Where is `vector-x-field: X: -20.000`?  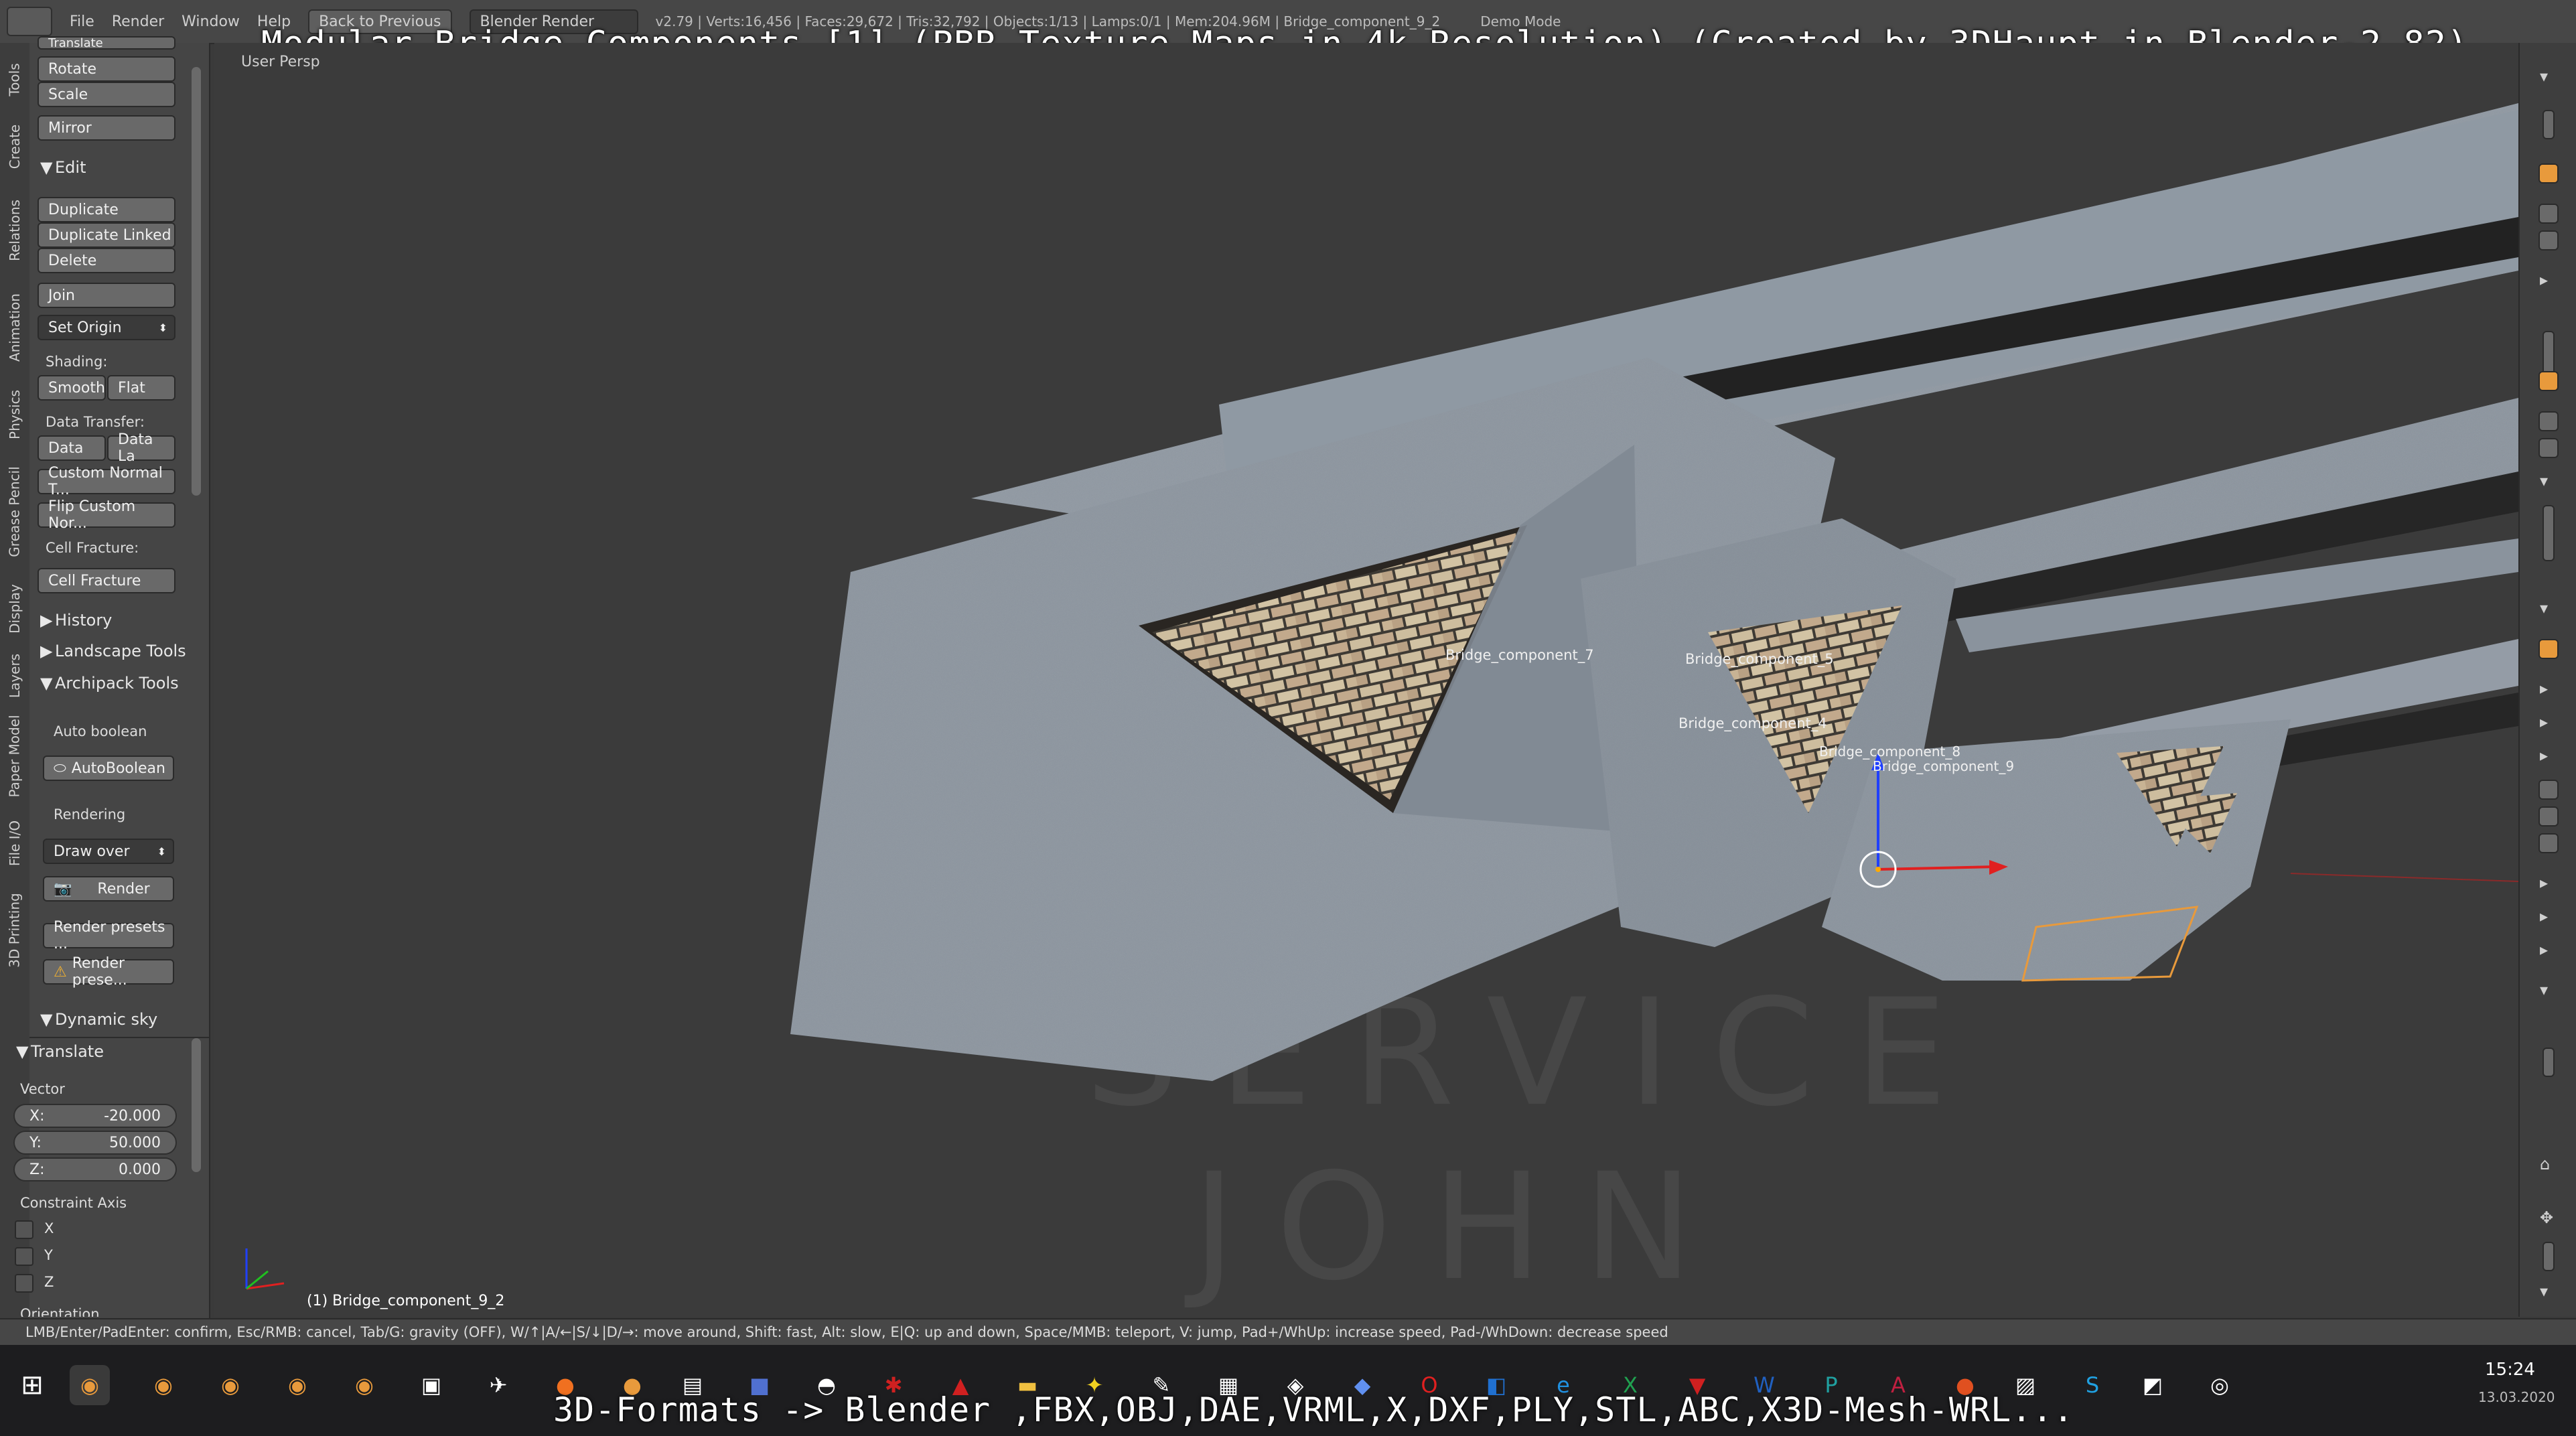
vector-x-field: X: -20.000 is located at coordinates (95, 1116).